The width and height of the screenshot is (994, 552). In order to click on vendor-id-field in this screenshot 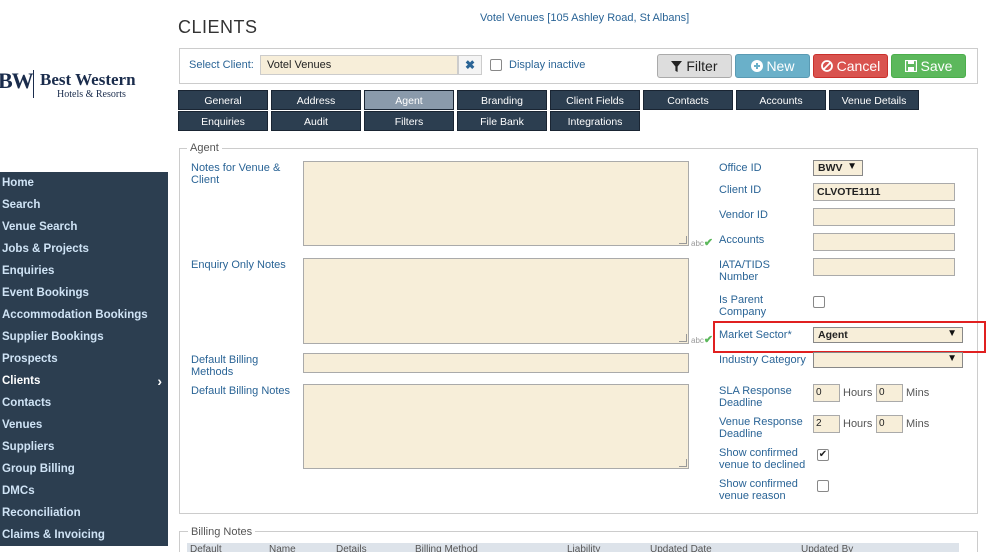, I will do `click(884, 217)`.